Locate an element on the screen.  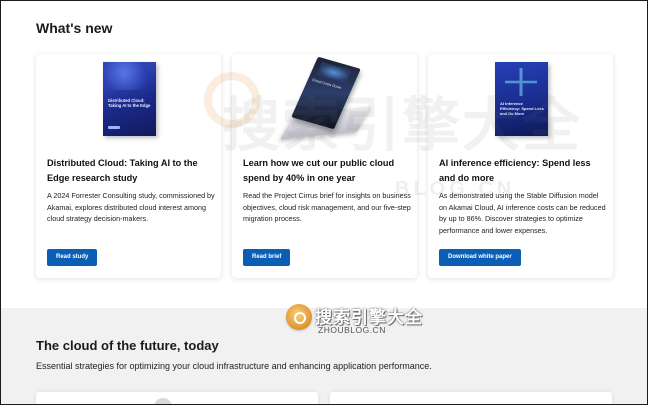
card-image: Distributed Cloud: Taking AI to the Edge is located at coordinates (128, 100).